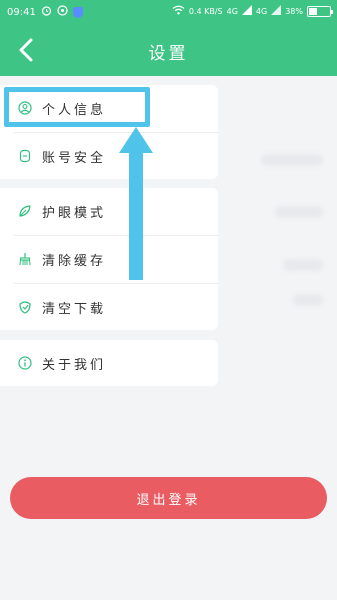 This screenshot has width=337, height=600. Describe the element at coordinates (77, 107) in the screenshot. I see `annotation-highlight-box` at that location.